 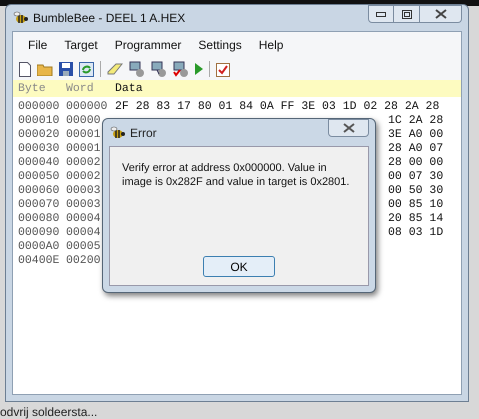 What do you see at coordinates (416, 233) in the screenshot?
I see `hex-data-cell-text: 08 03 1D` at bounding box center [416, 233].